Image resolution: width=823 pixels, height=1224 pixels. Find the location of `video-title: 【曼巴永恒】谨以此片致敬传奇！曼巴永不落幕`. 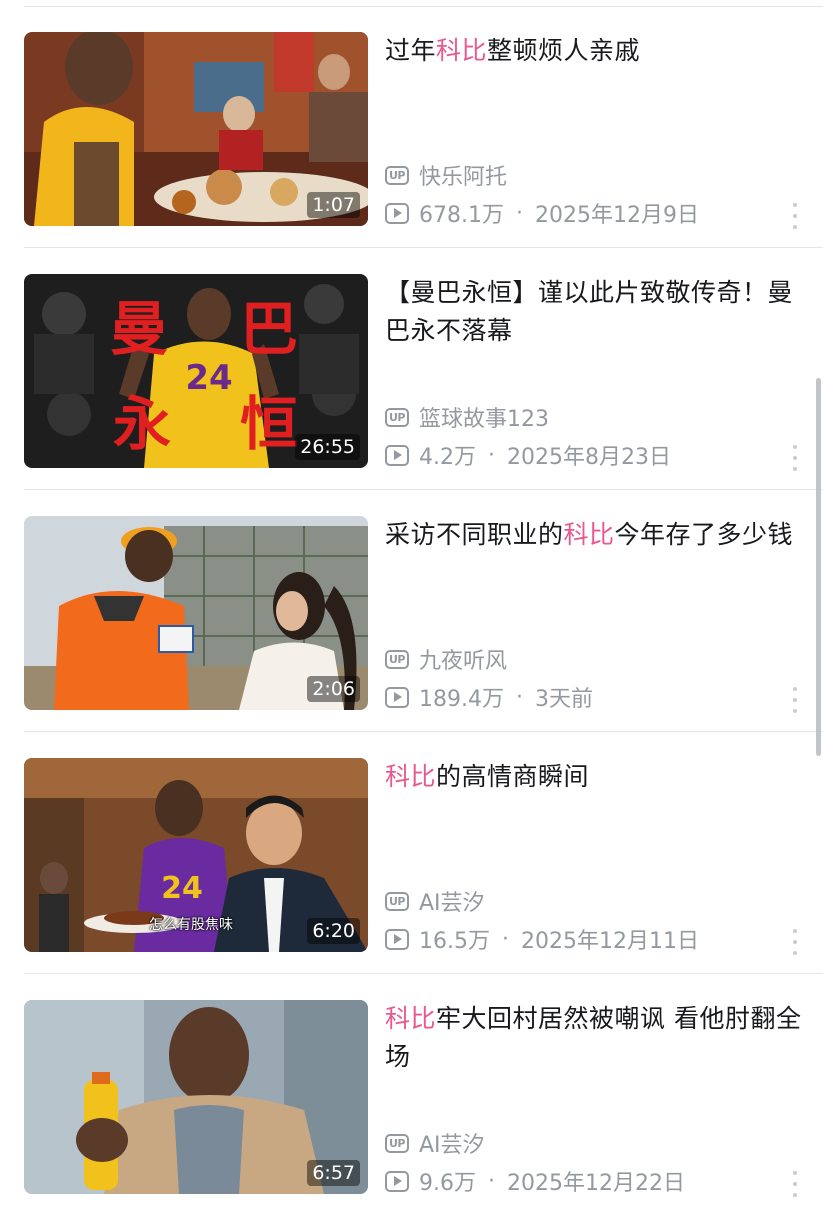

video-title: 【曼巴永恒】谨以此片致敬传奇！曼巴永不落幕 is located at coordinates (597, 312).